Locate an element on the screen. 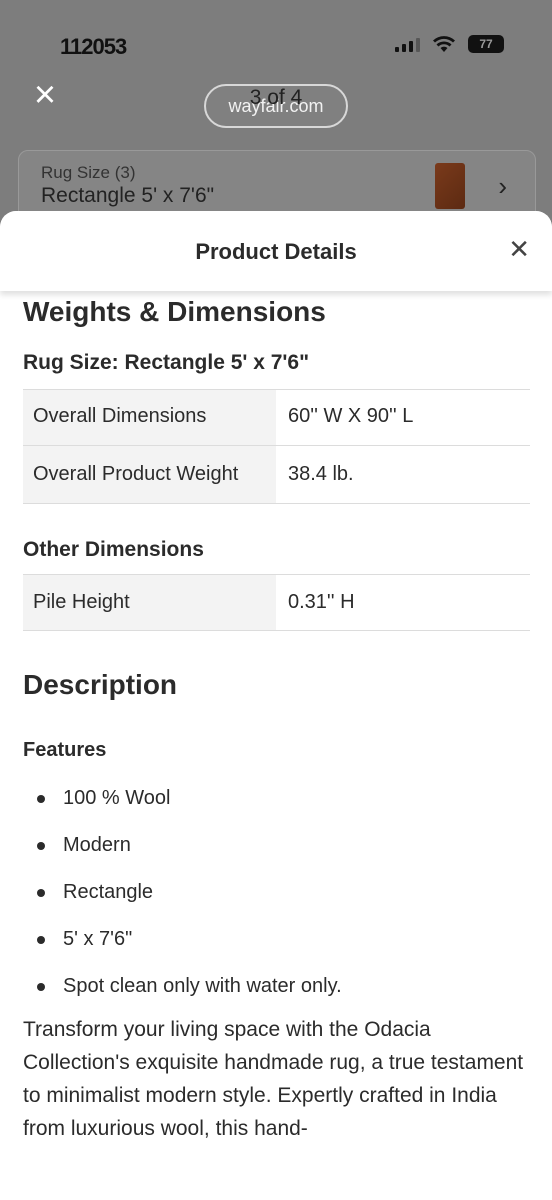 This screenshot has width=552, height=1200. close-icon: ✕ is located at coordinates (519, 249).